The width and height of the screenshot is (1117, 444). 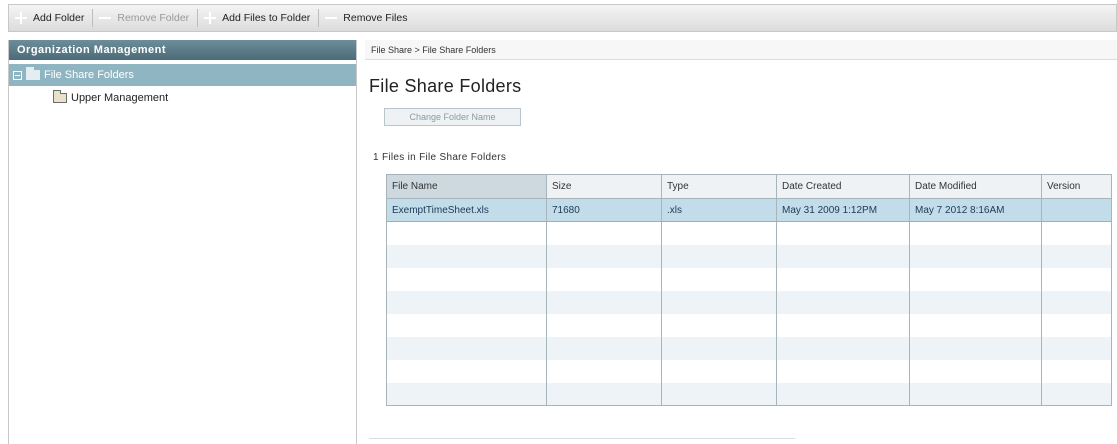 I want to click on remove-files-button: Remove Files, so click(x=367, y=18).